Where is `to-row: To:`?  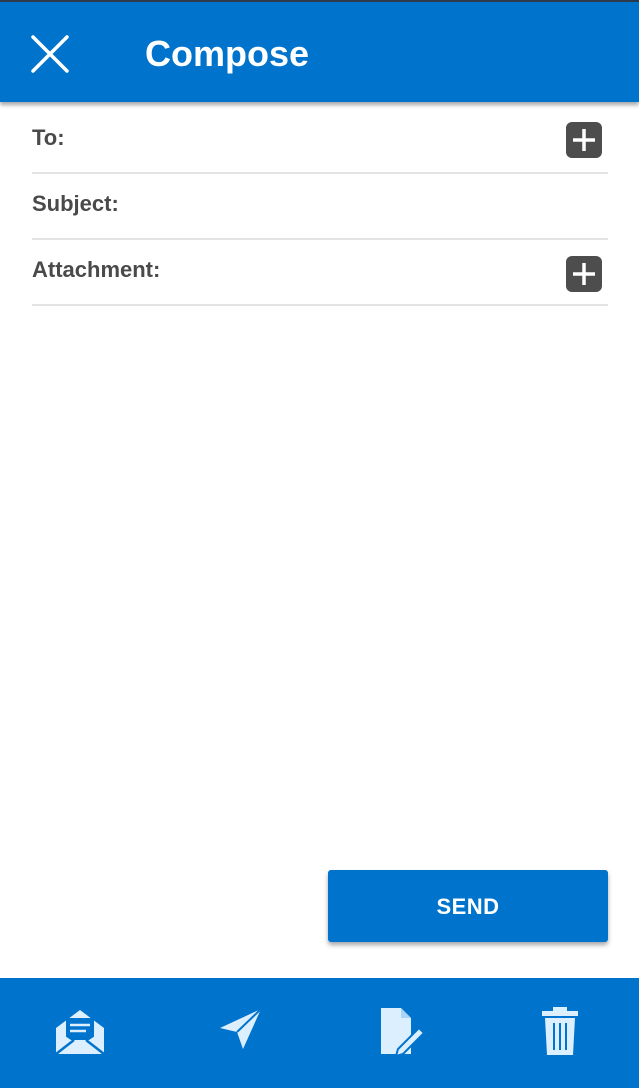 to-row: To: is located at coordinates (320, 141).